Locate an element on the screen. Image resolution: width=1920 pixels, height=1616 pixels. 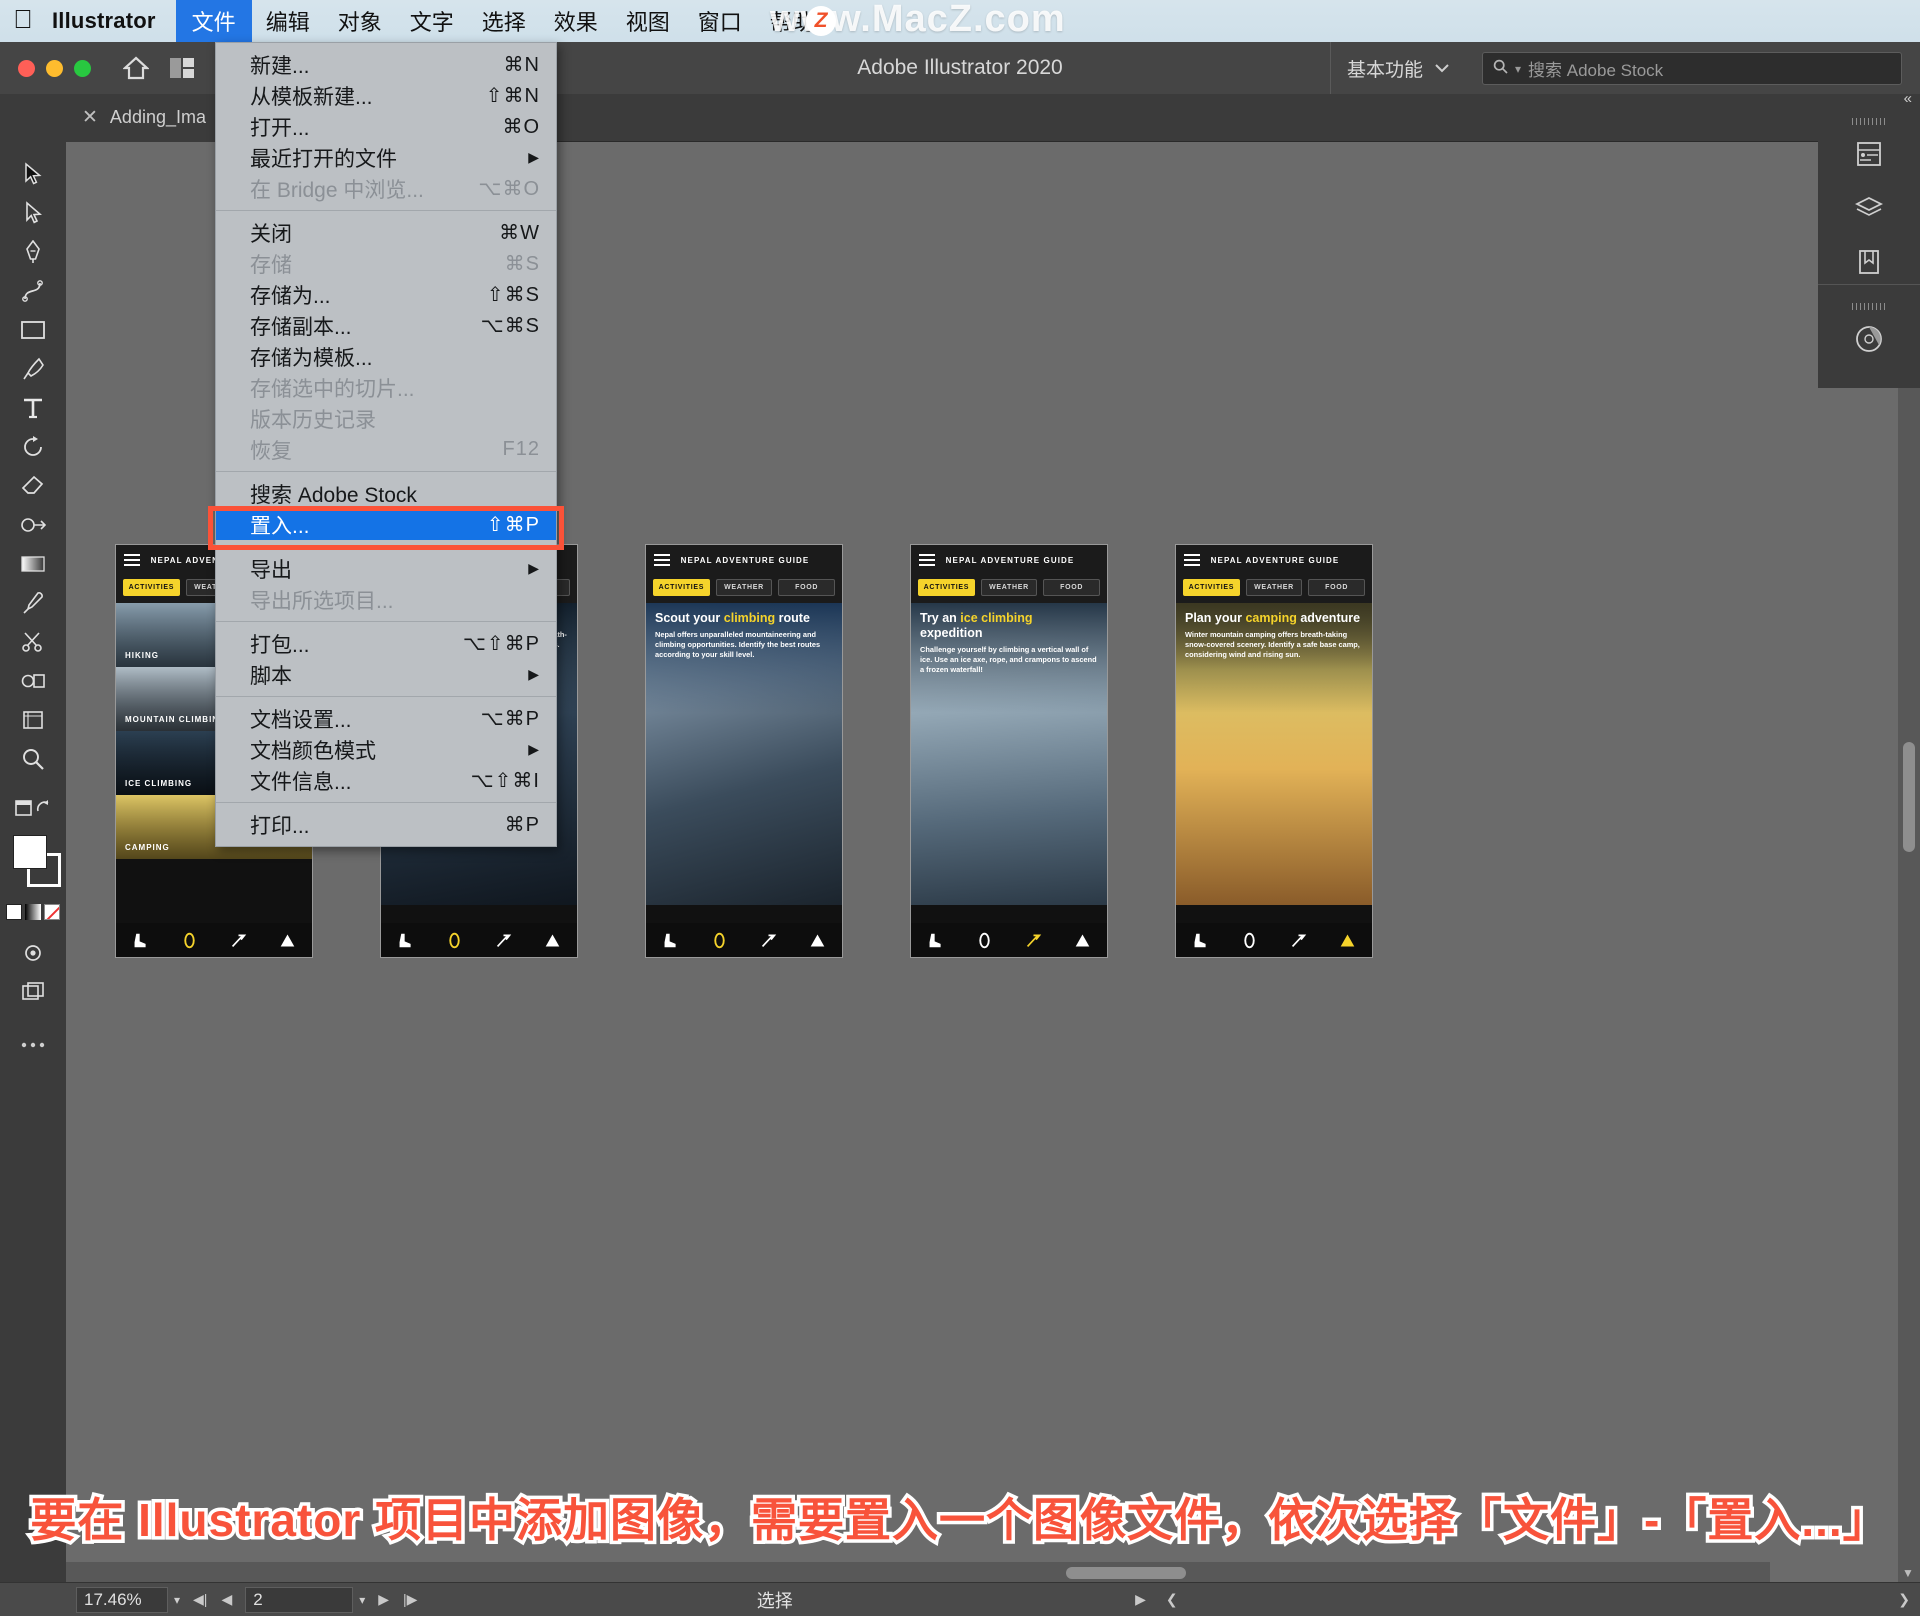
gradient-swatch-icon is located at coordinates (33, 912).